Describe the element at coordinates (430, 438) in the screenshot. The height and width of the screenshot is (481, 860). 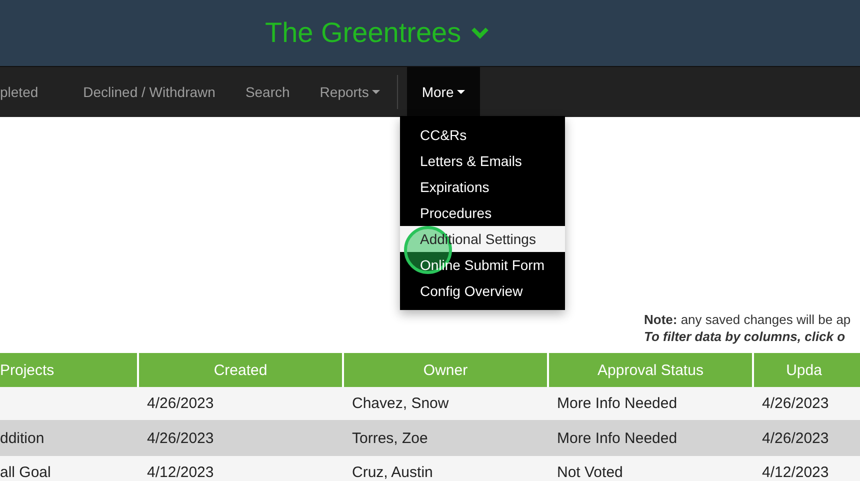
I see `table-row: ddition 4/26/2023 Torres, Zoe More Info Needed 4/26/2023` at that location.